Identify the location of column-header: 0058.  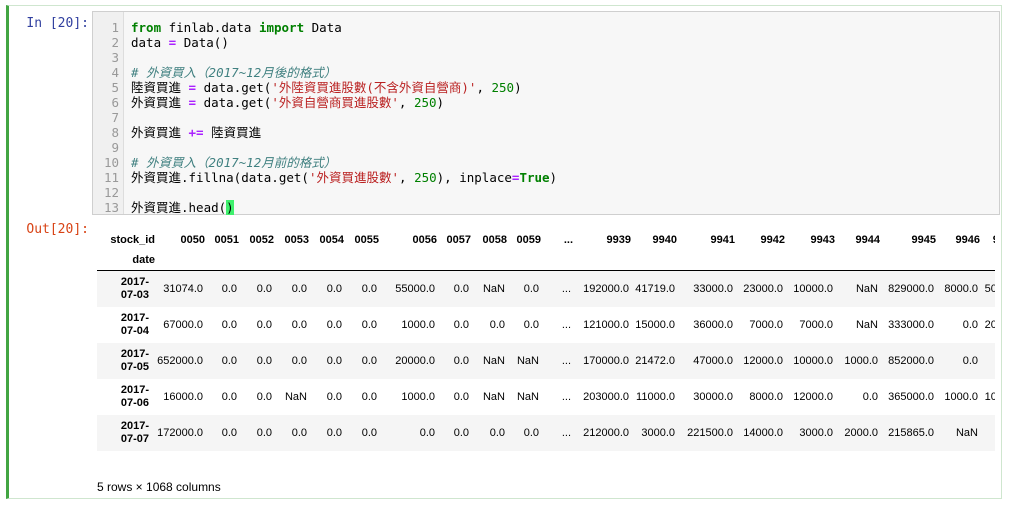
(494, 240).